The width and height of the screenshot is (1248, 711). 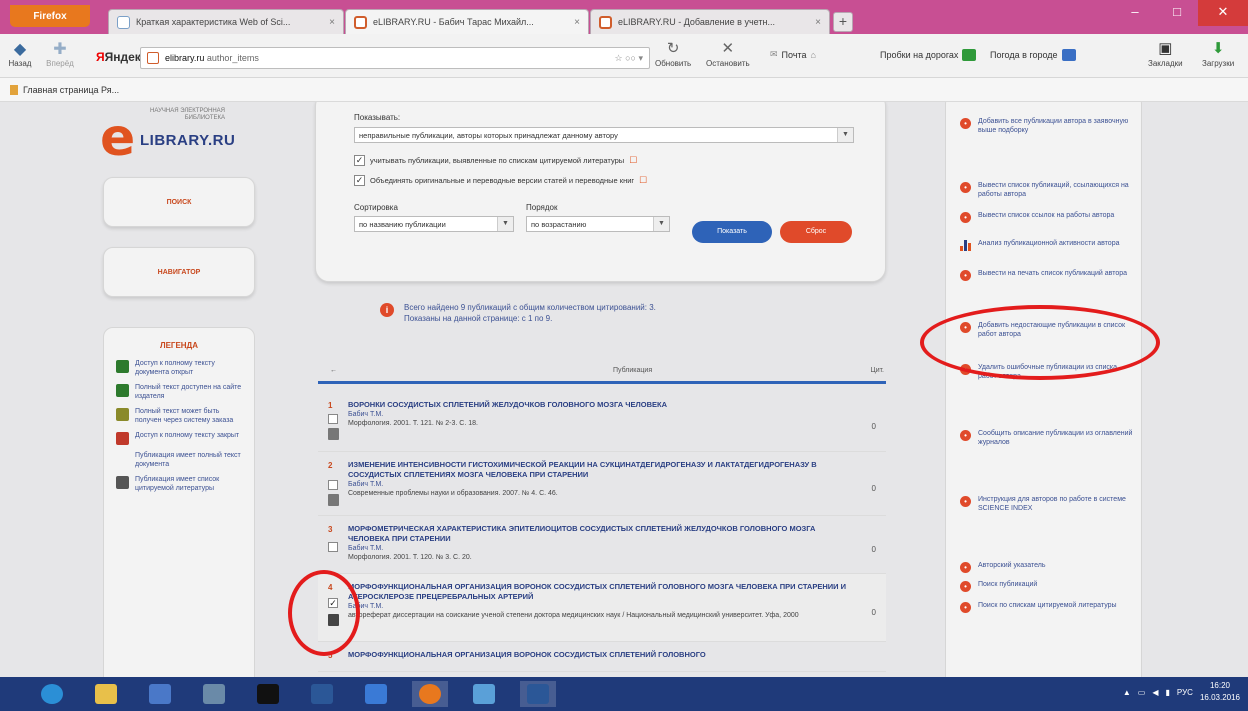 I want to click on back-button: ◆ Назад, so click(x=20, y=53).